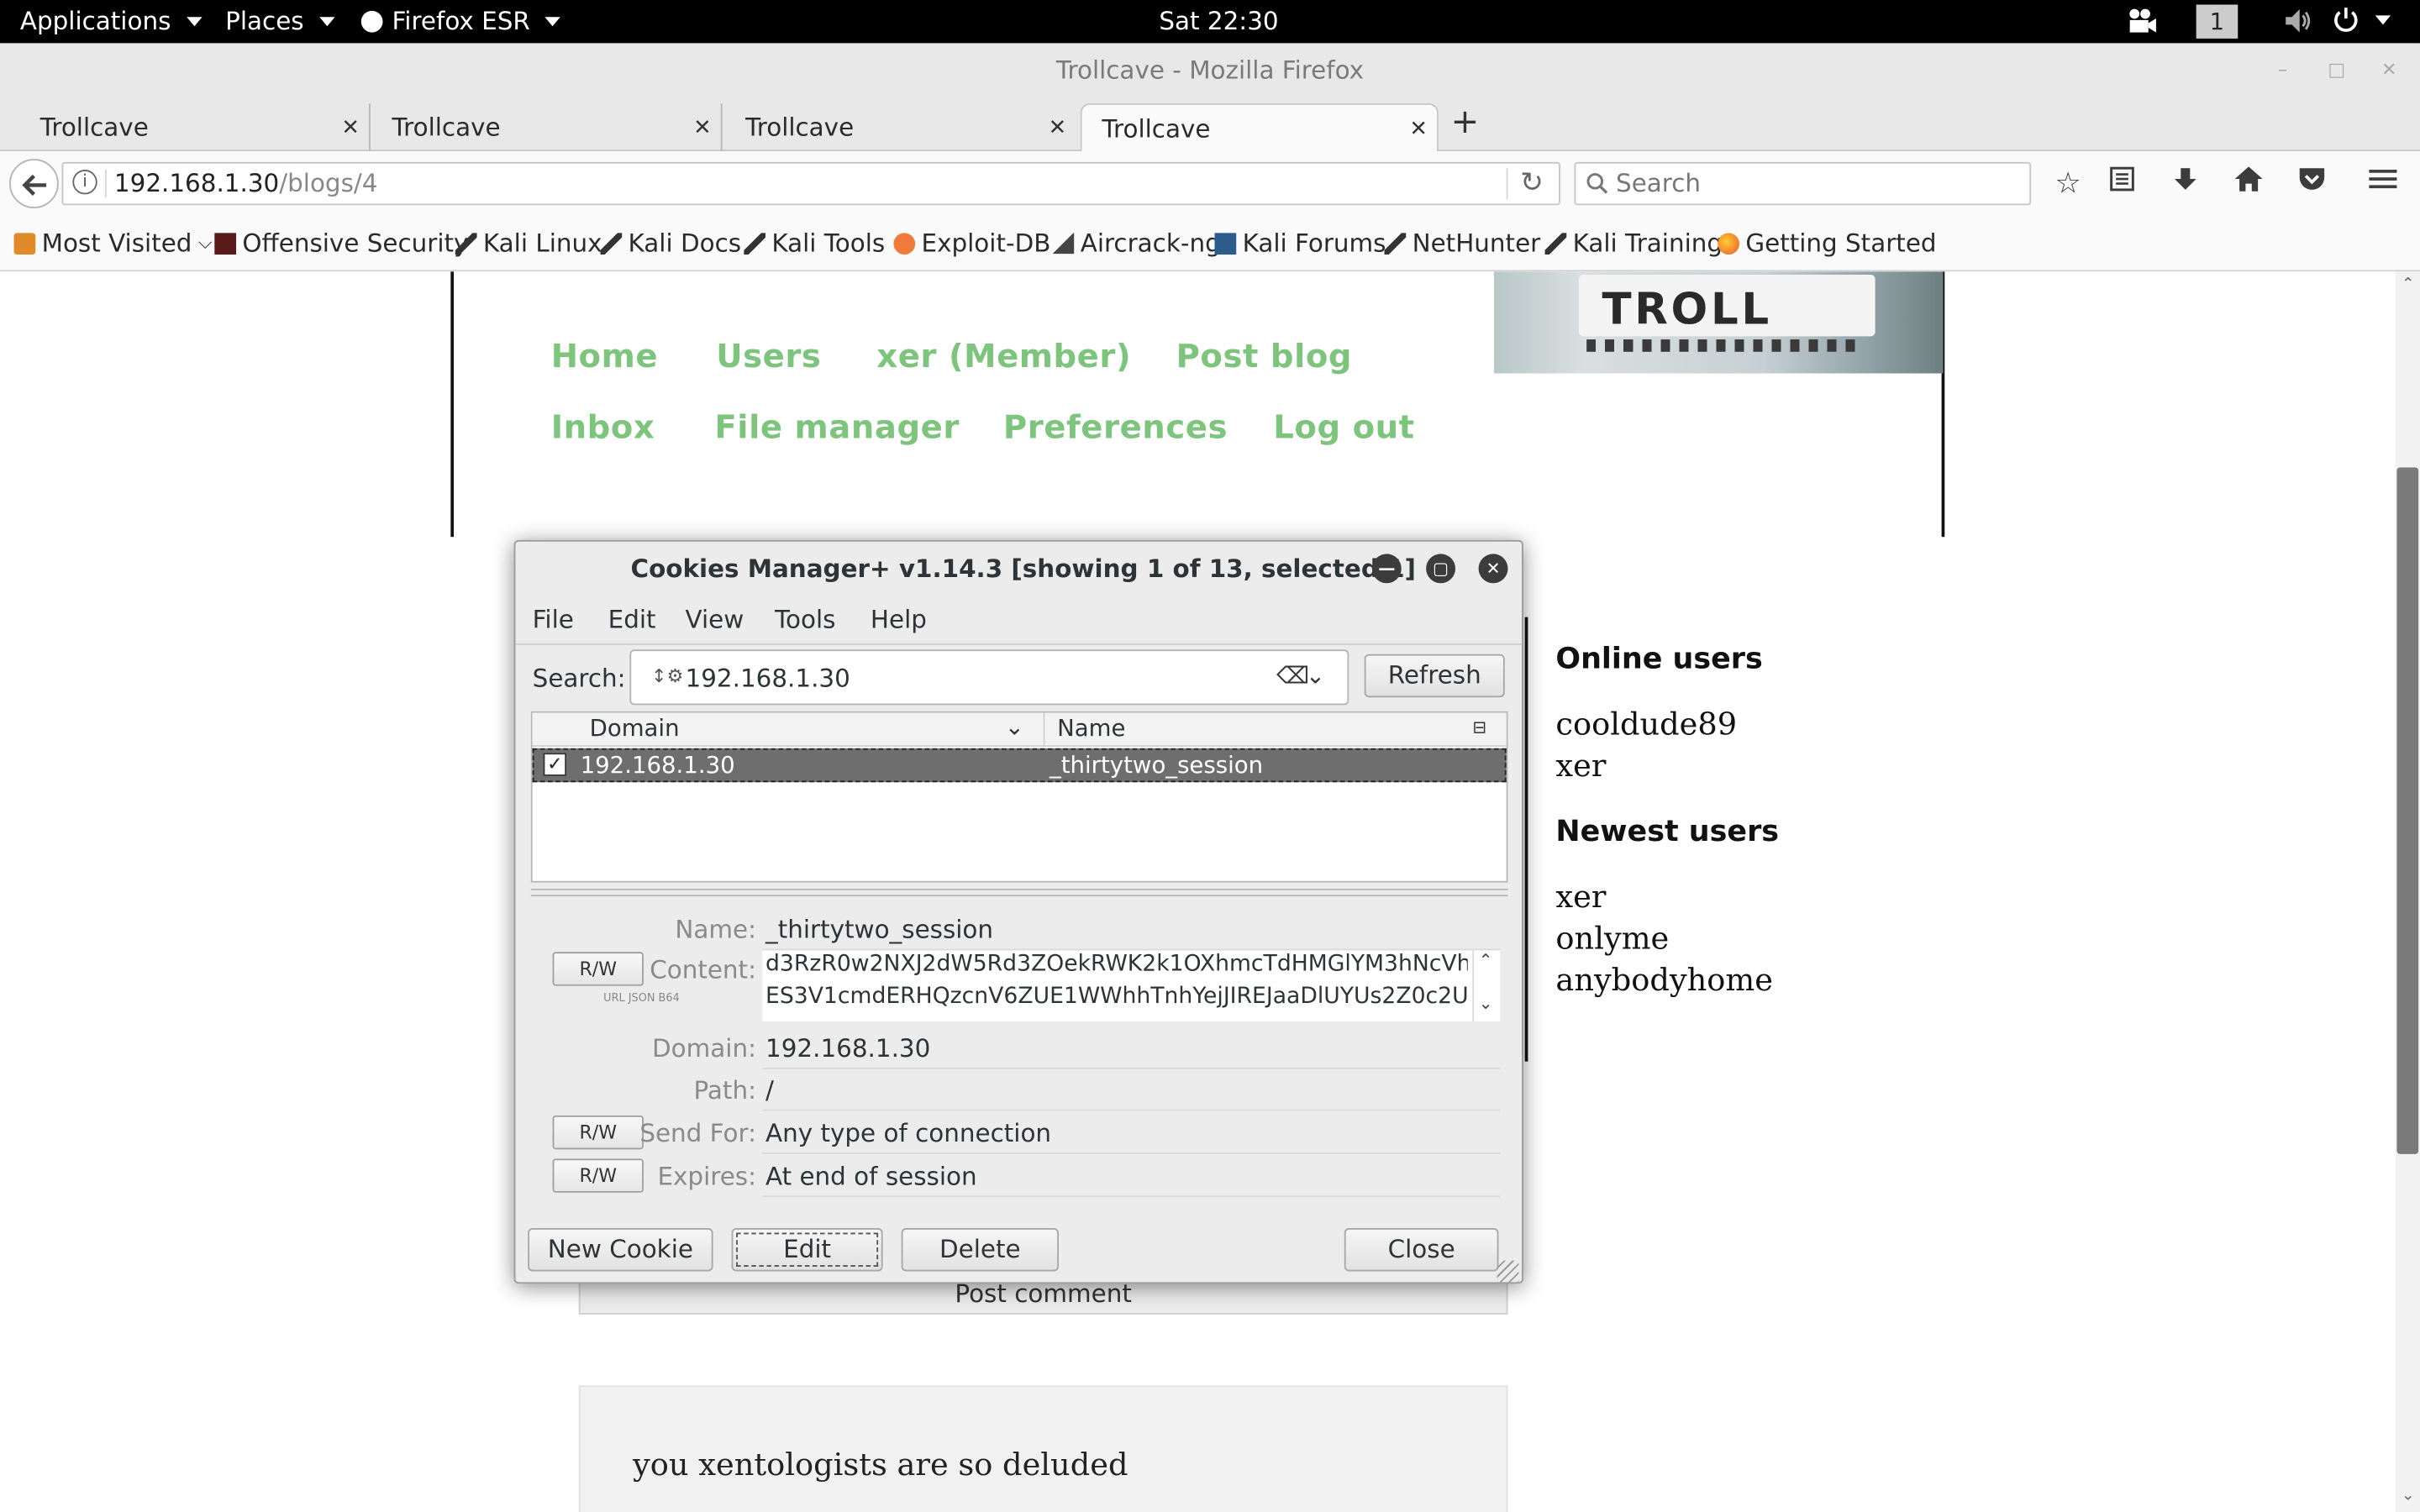 The width and height of the screenshot is (2420, 1512). I want to click on bookmark-aircrack-ng: Aircrack-ng, so click(1136, 243).